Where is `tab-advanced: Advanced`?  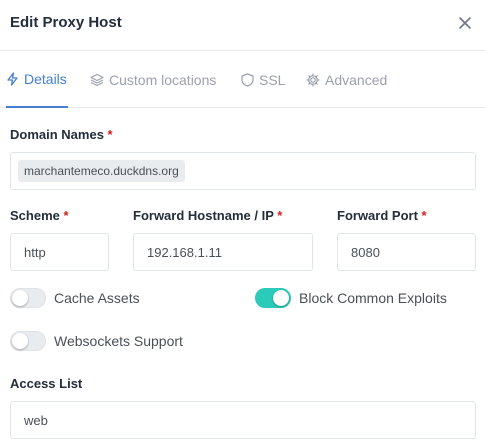
tab-advanced: Advanced is located at coordinates (346, 79).